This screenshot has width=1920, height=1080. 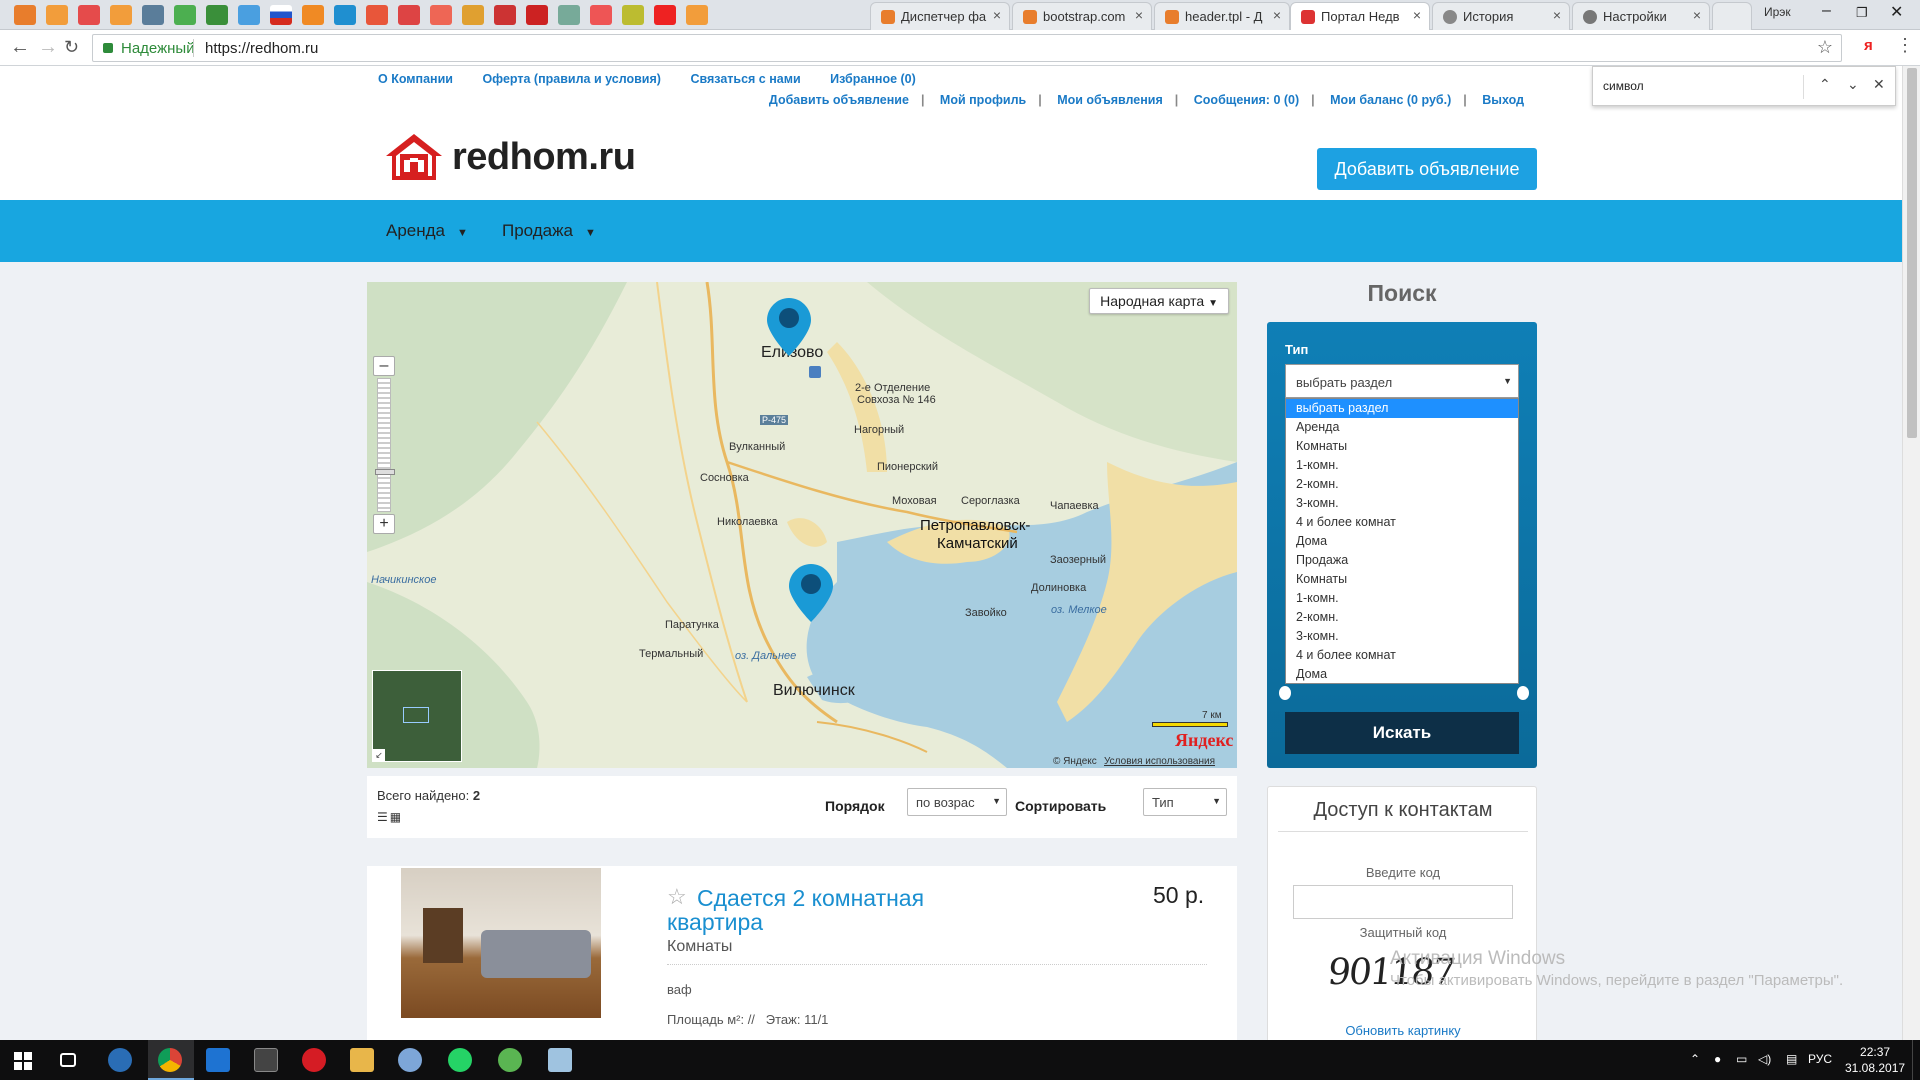 What do you see at coordinates (1868, 45) in the screenshot?
I see `yandex-extension-icon: я` at bounding box center [1868, 45].